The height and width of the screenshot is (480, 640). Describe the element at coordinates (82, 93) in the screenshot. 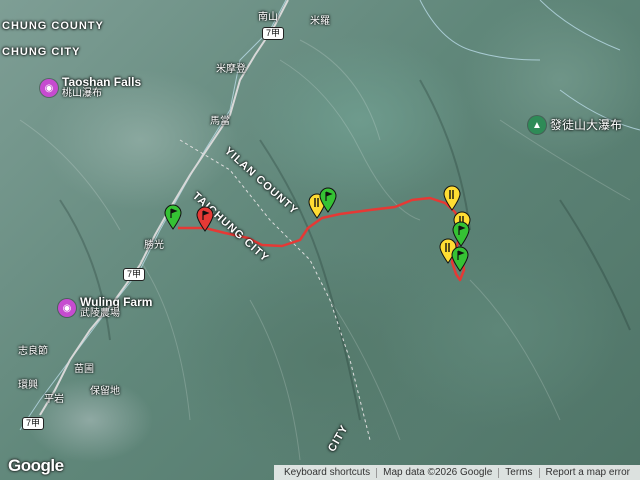

I see `poi-name-zh: 桃山瀑布` at that location.